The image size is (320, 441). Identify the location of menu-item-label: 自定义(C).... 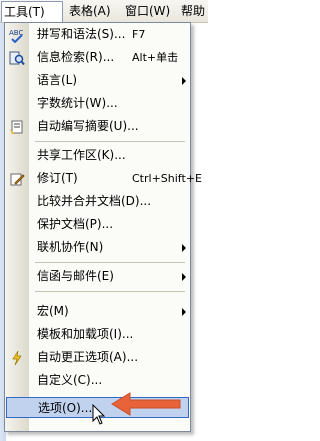
(70, 380).